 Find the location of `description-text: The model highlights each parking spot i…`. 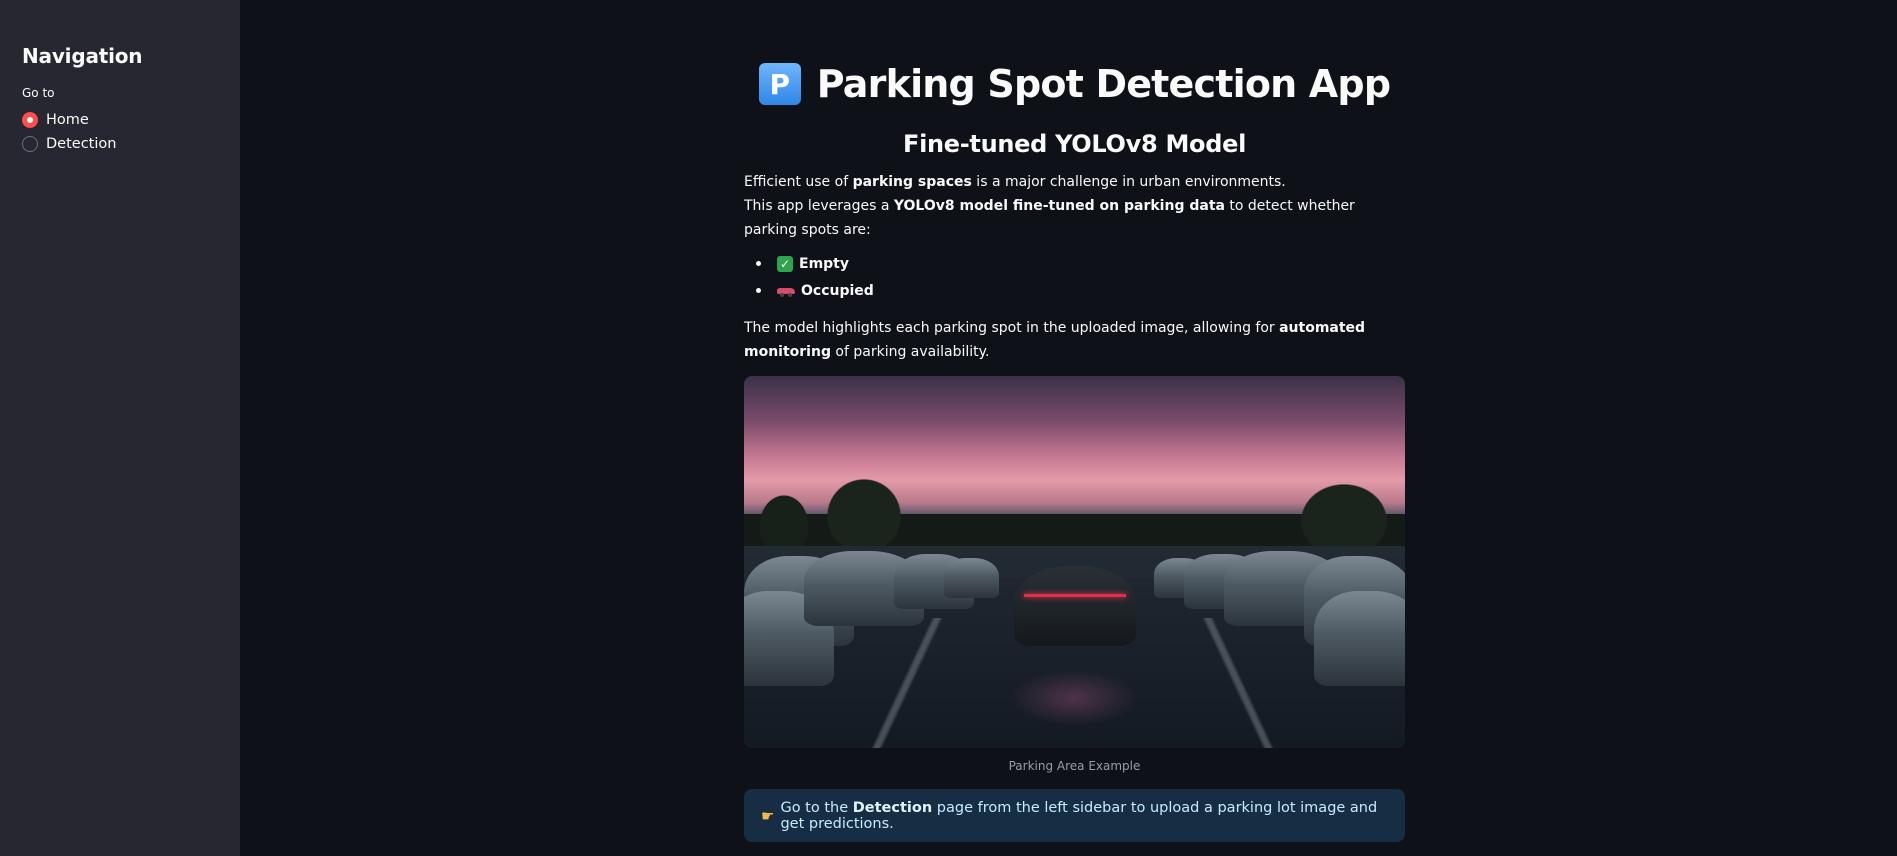

description-text: The model highlights each parking spot i… is located at coordinates (1012, 328).